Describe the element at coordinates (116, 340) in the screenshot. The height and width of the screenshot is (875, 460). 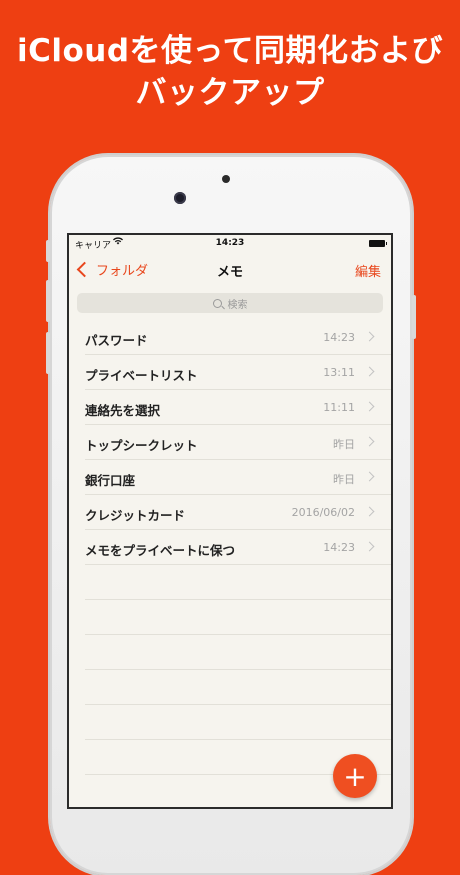
I see `note-title: パスワード` at that location.